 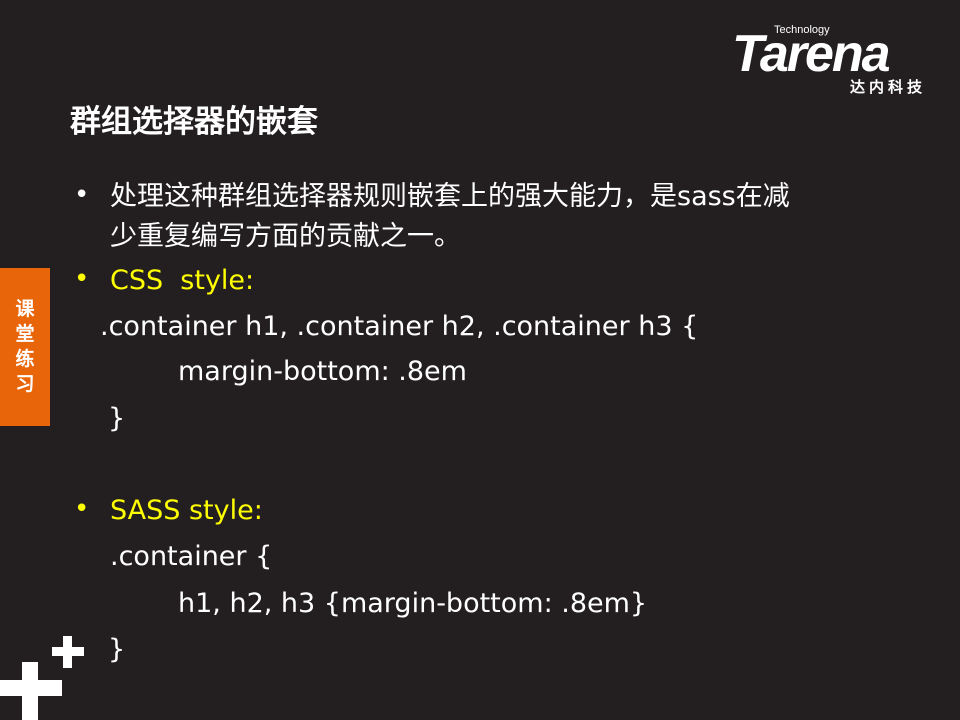 What do you see at coordinates (450, 196) in the screenshot?
I see `bullet-text-line1: 处理这种群组选择器规则嵌套上的强大能力，是sass在减` at bounding box center [450, 196].